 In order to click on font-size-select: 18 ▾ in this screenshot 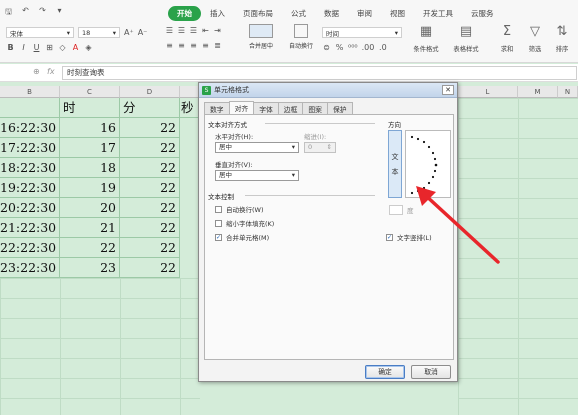, I will do `click(99, 32)`.